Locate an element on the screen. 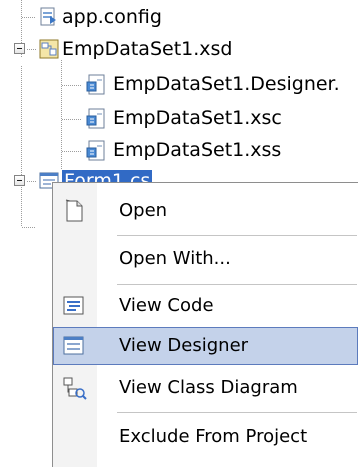 The image size is (358, 467). config-file-icon is located at coordinates (49, 19).